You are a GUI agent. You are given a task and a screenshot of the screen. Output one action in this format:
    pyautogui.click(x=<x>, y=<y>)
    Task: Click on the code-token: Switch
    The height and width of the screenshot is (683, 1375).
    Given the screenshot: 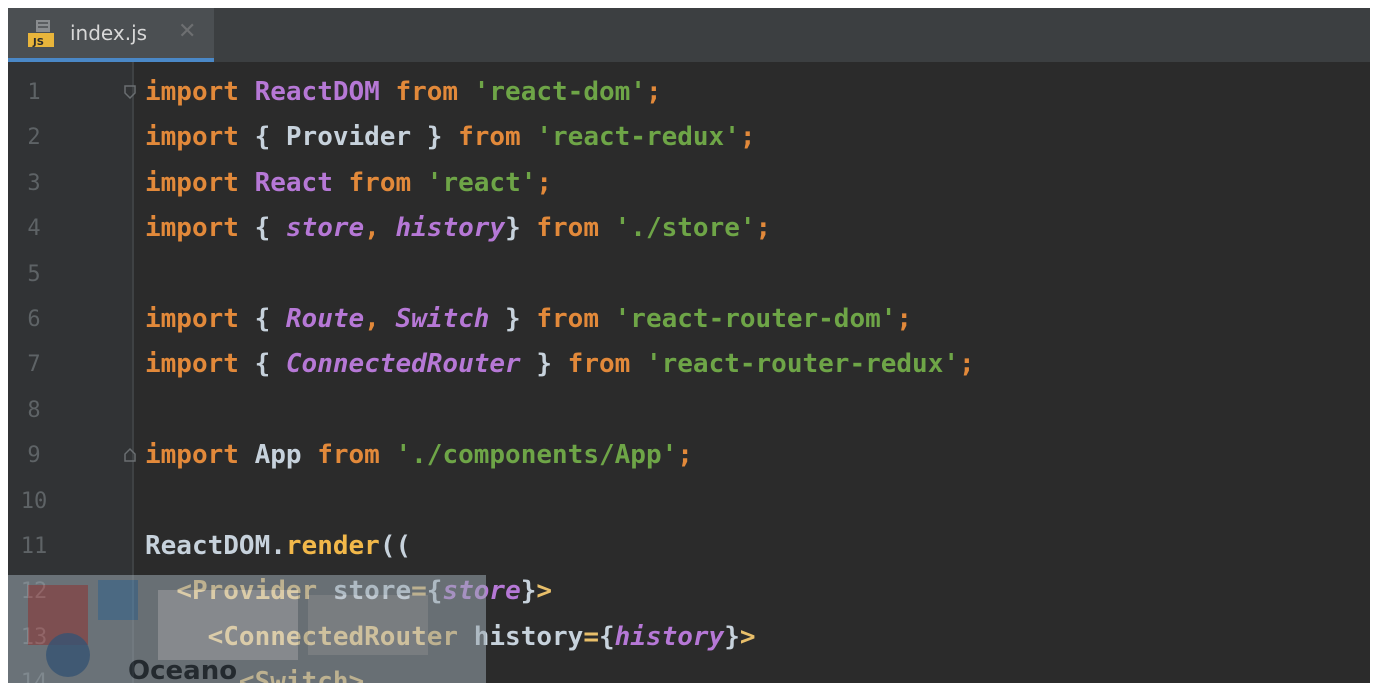 What is the action you would take?
    pyautogui.click(x=442, y=319)
    